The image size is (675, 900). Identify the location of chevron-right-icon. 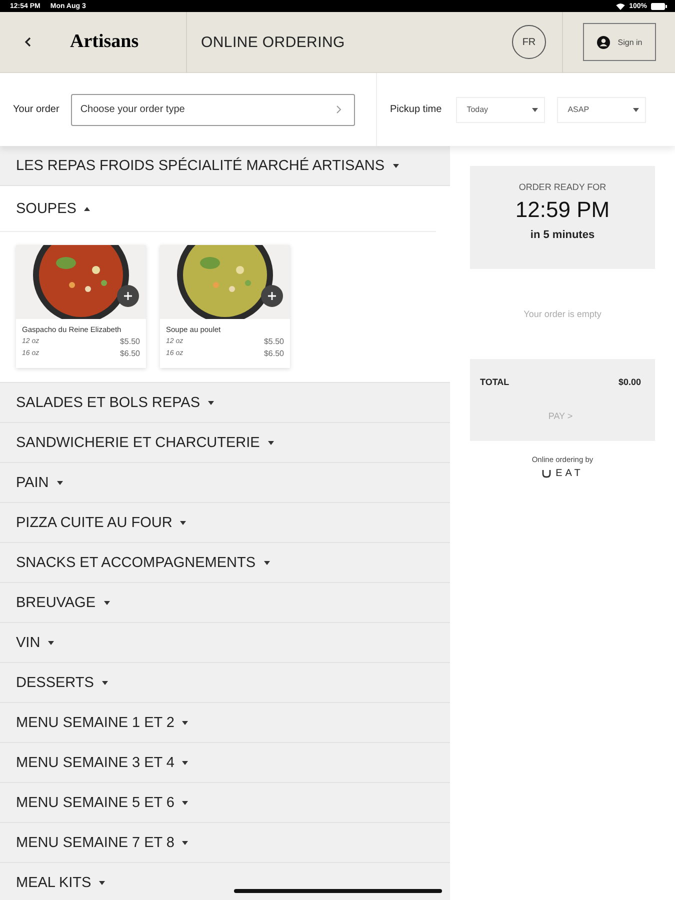
(339, 109).